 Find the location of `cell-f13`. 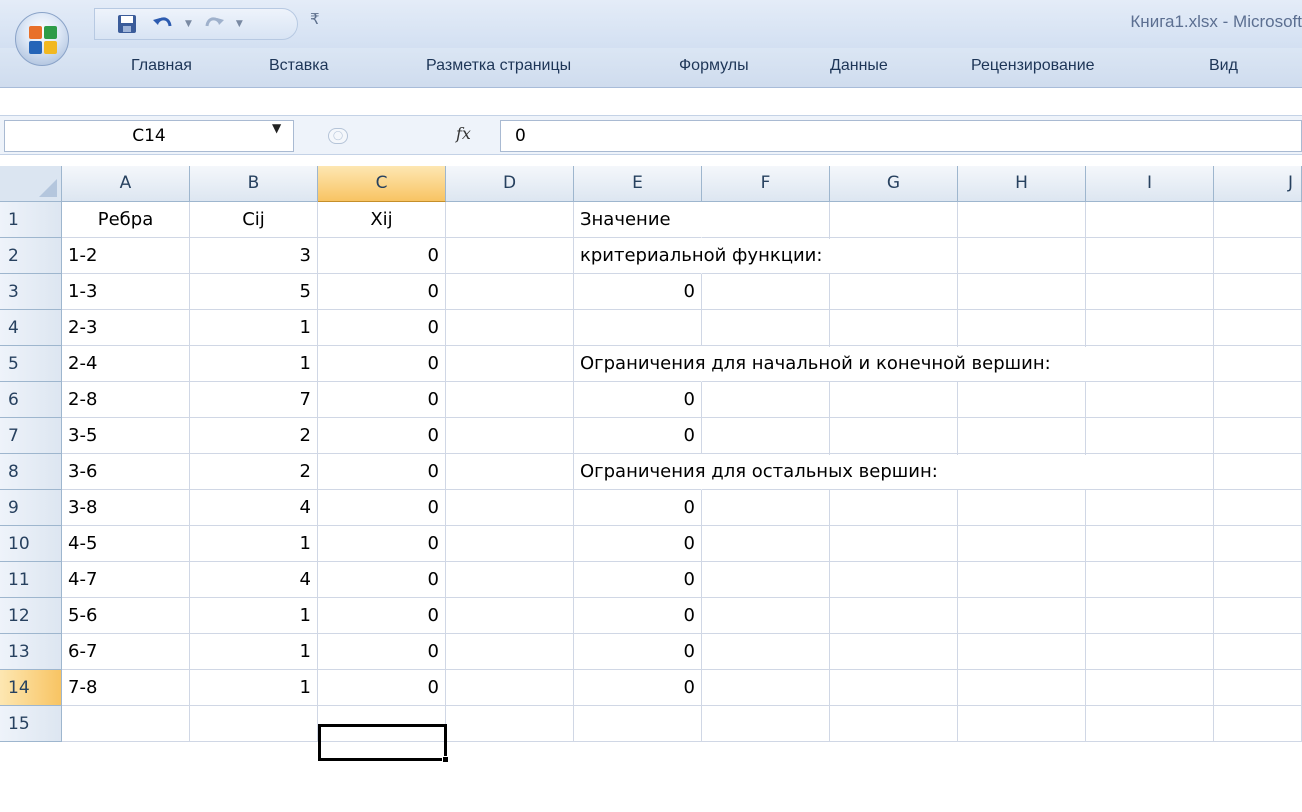

cell-f13 is located at coordinates (766, 652).